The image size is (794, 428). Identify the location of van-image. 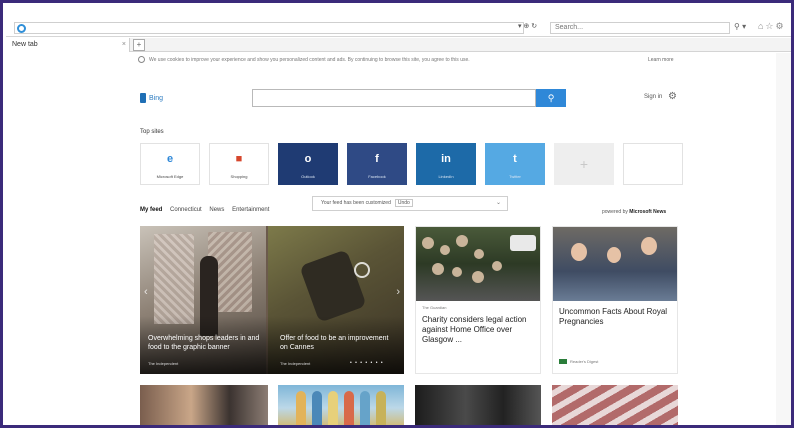
(523, 243).